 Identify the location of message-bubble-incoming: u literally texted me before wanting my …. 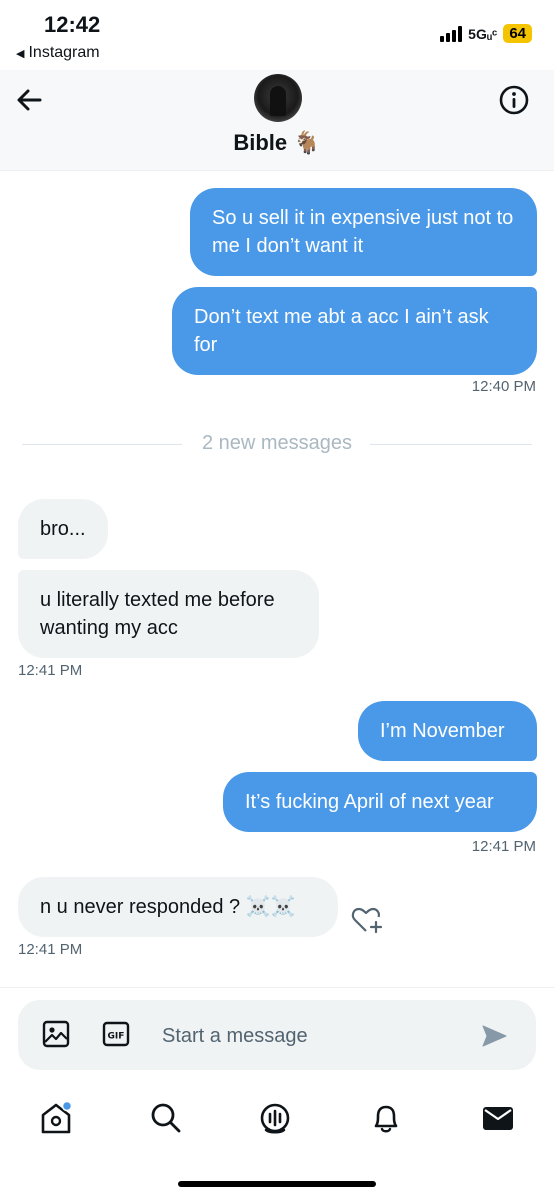
(168, 614).